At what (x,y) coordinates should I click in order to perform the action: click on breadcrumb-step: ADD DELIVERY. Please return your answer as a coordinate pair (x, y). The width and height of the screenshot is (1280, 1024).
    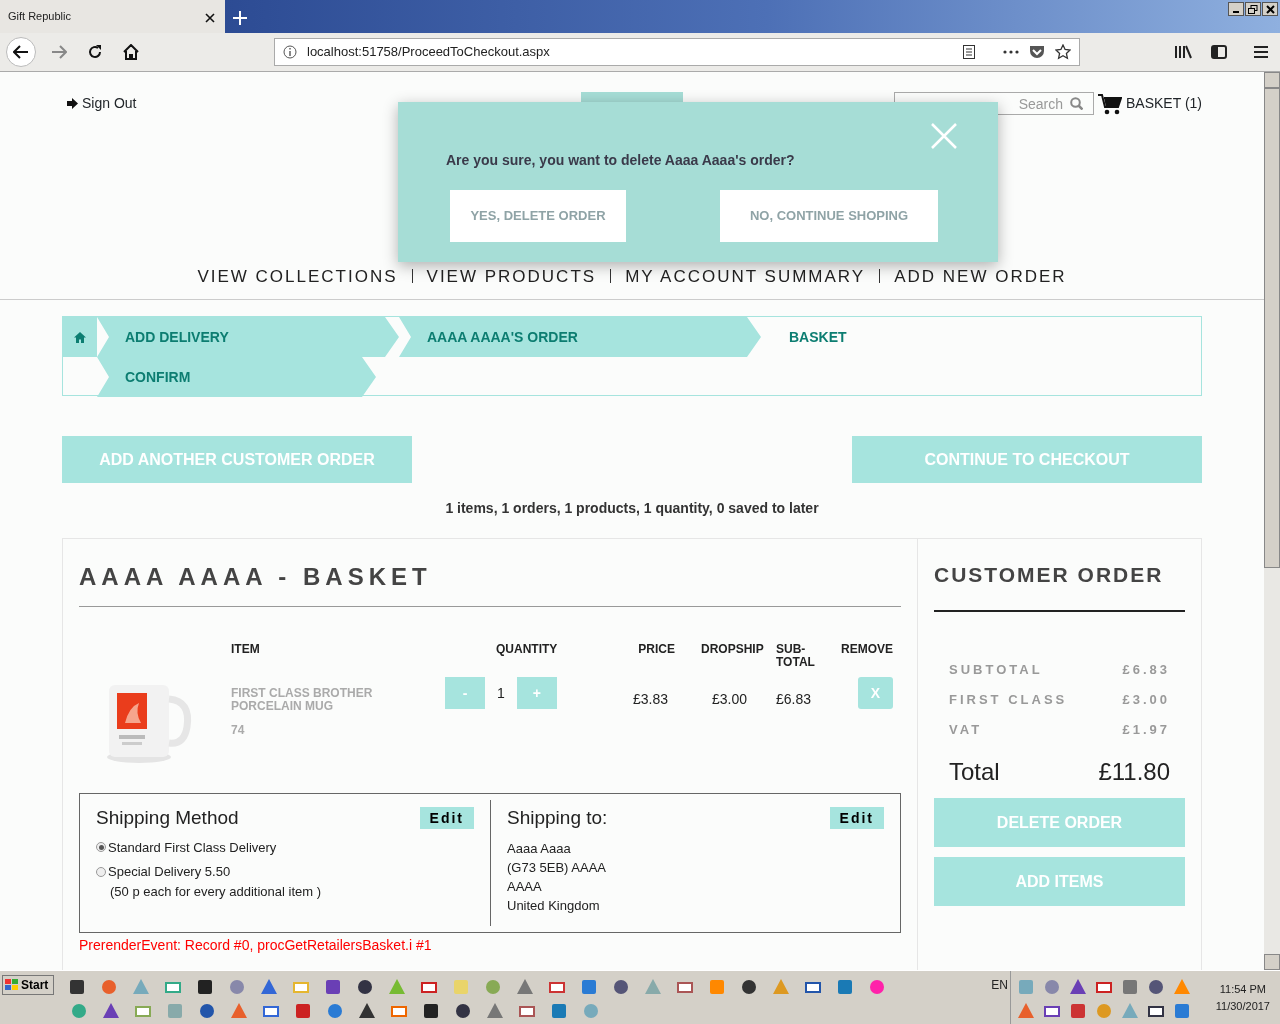
    Looking at the image, I should click on (248, 337).